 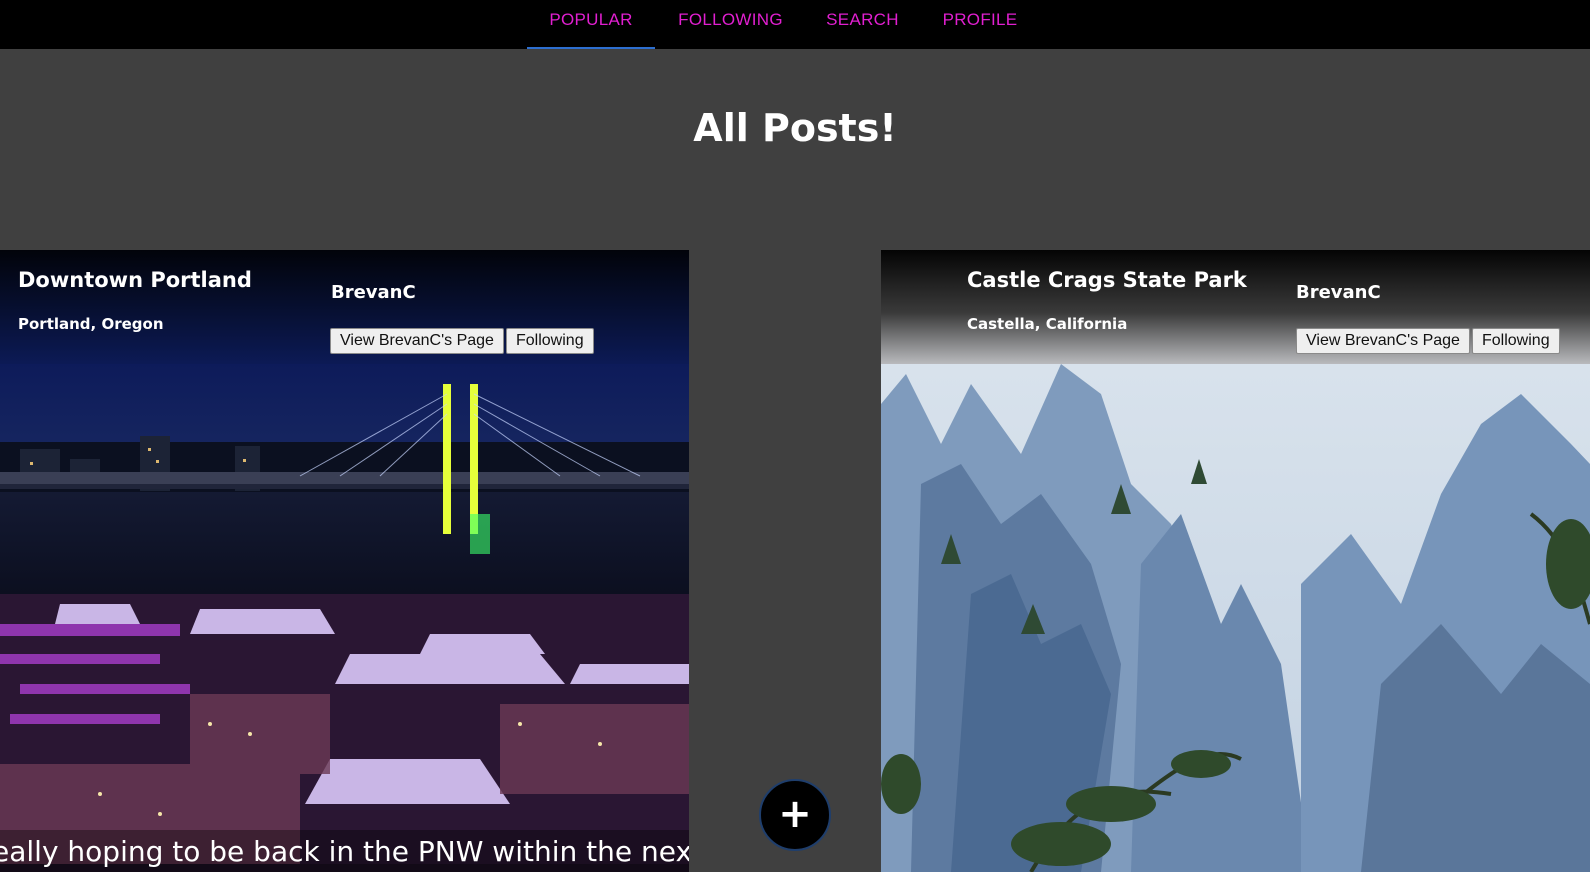 I want to click on plus-icon: +, so click(x=795, y=814).